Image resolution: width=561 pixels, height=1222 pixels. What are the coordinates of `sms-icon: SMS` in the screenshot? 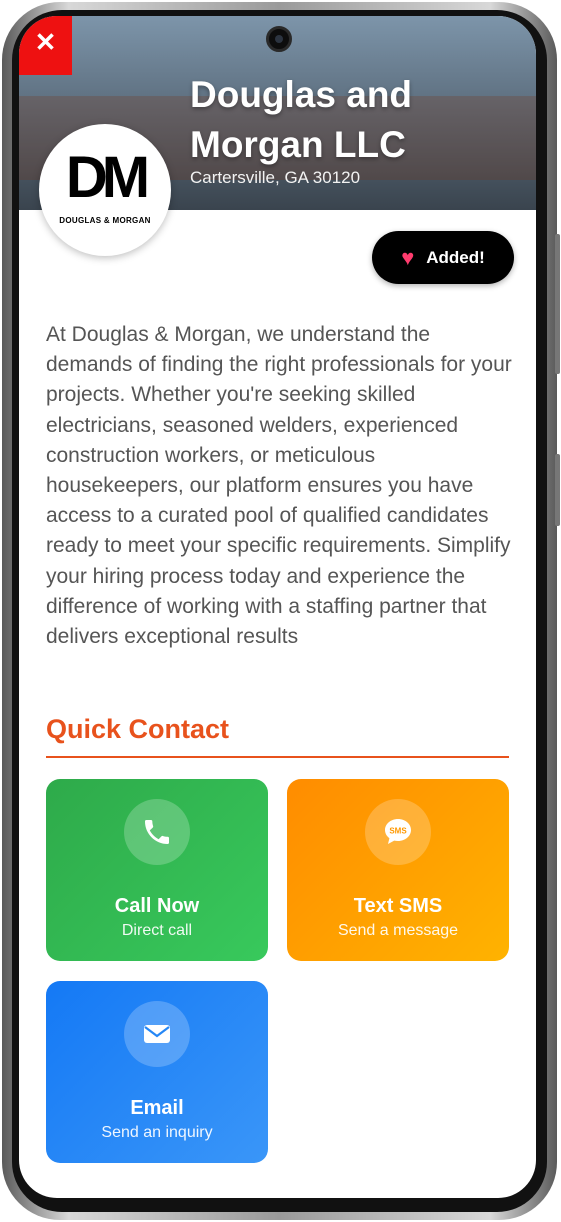 It's located at (398, 832).